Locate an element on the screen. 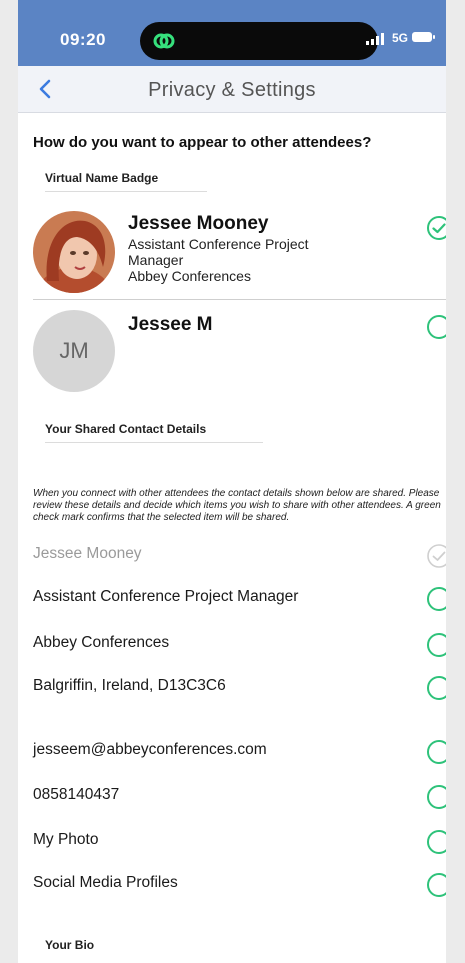 The image size is (465, 963). page-title: Privacy & Settings is located at coordinates (232, 90).